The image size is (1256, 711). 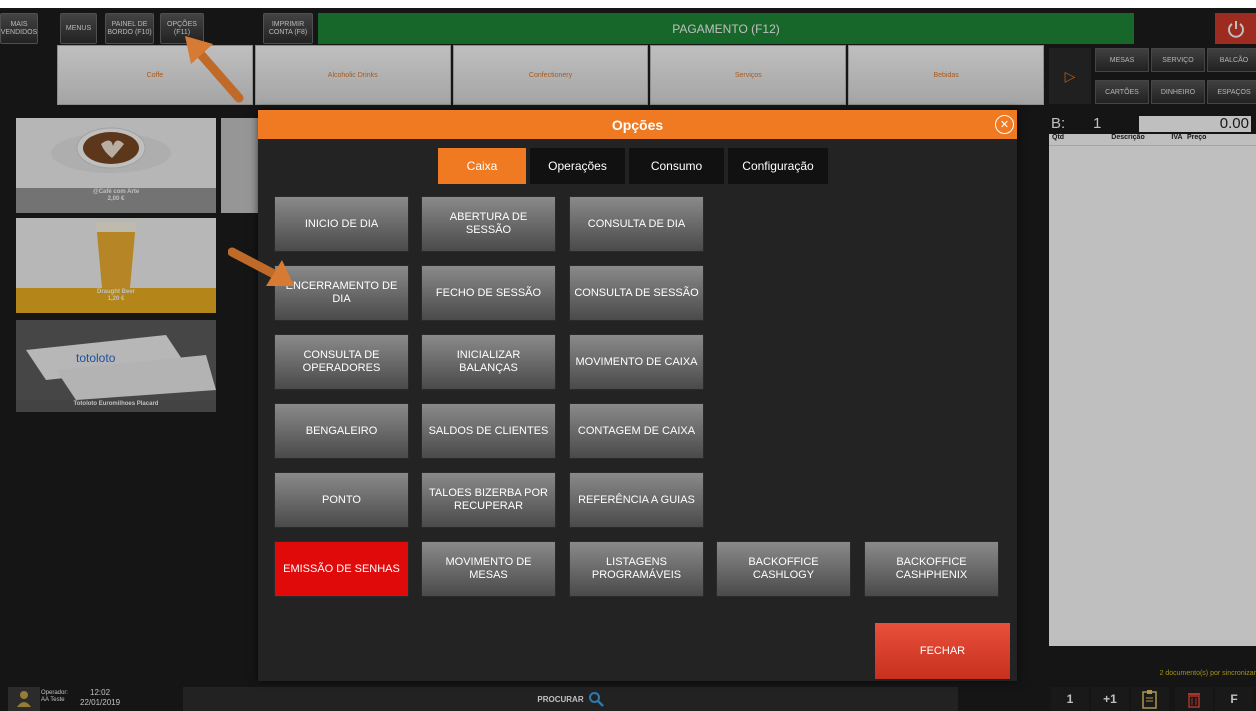 What do you see at coordinates (637, 124) in the screenshot?
I see `dialog-title: Opções` at bounding box center [637, 124].